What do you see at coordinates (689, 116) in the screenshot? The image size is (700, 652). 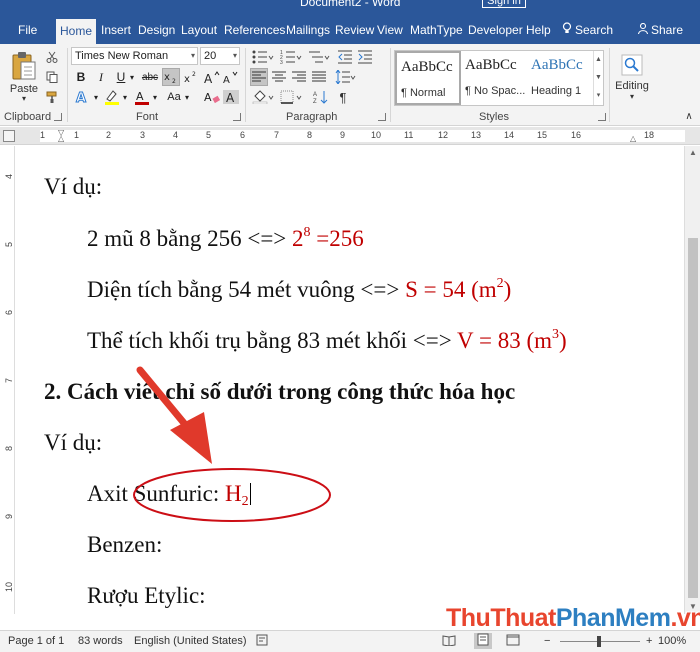 I see `collapse-ribbon-button: ∧` at bounding box center [689, 116].